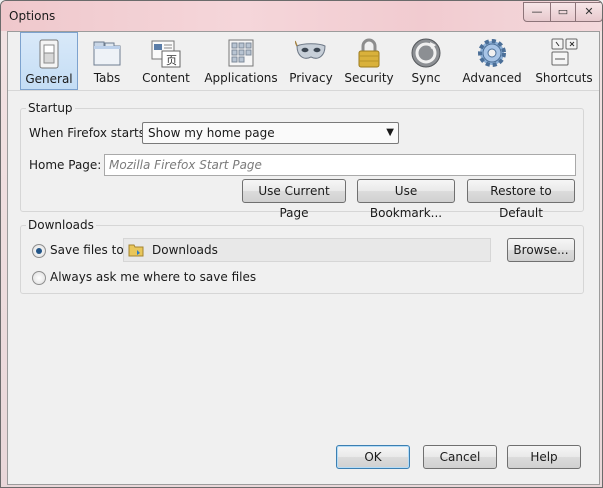 This screenshot has height=488, width=603. What do you see at coordinates (301, 16) in the screenshot?
I see `title-bar: Options — ▭ ✕` at bounding box center [301, 16].